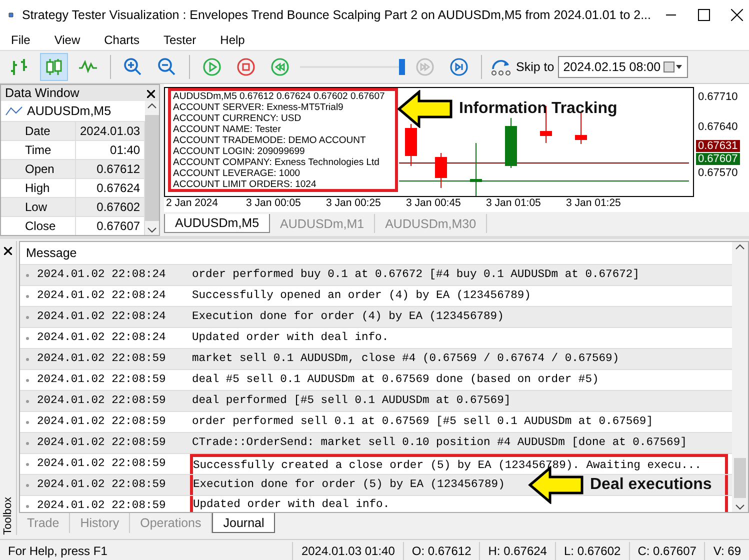  Describe the element at coordinates (347, 551) in the screenshot. I see `status-text: 2024.01.03 01:40` at that location.